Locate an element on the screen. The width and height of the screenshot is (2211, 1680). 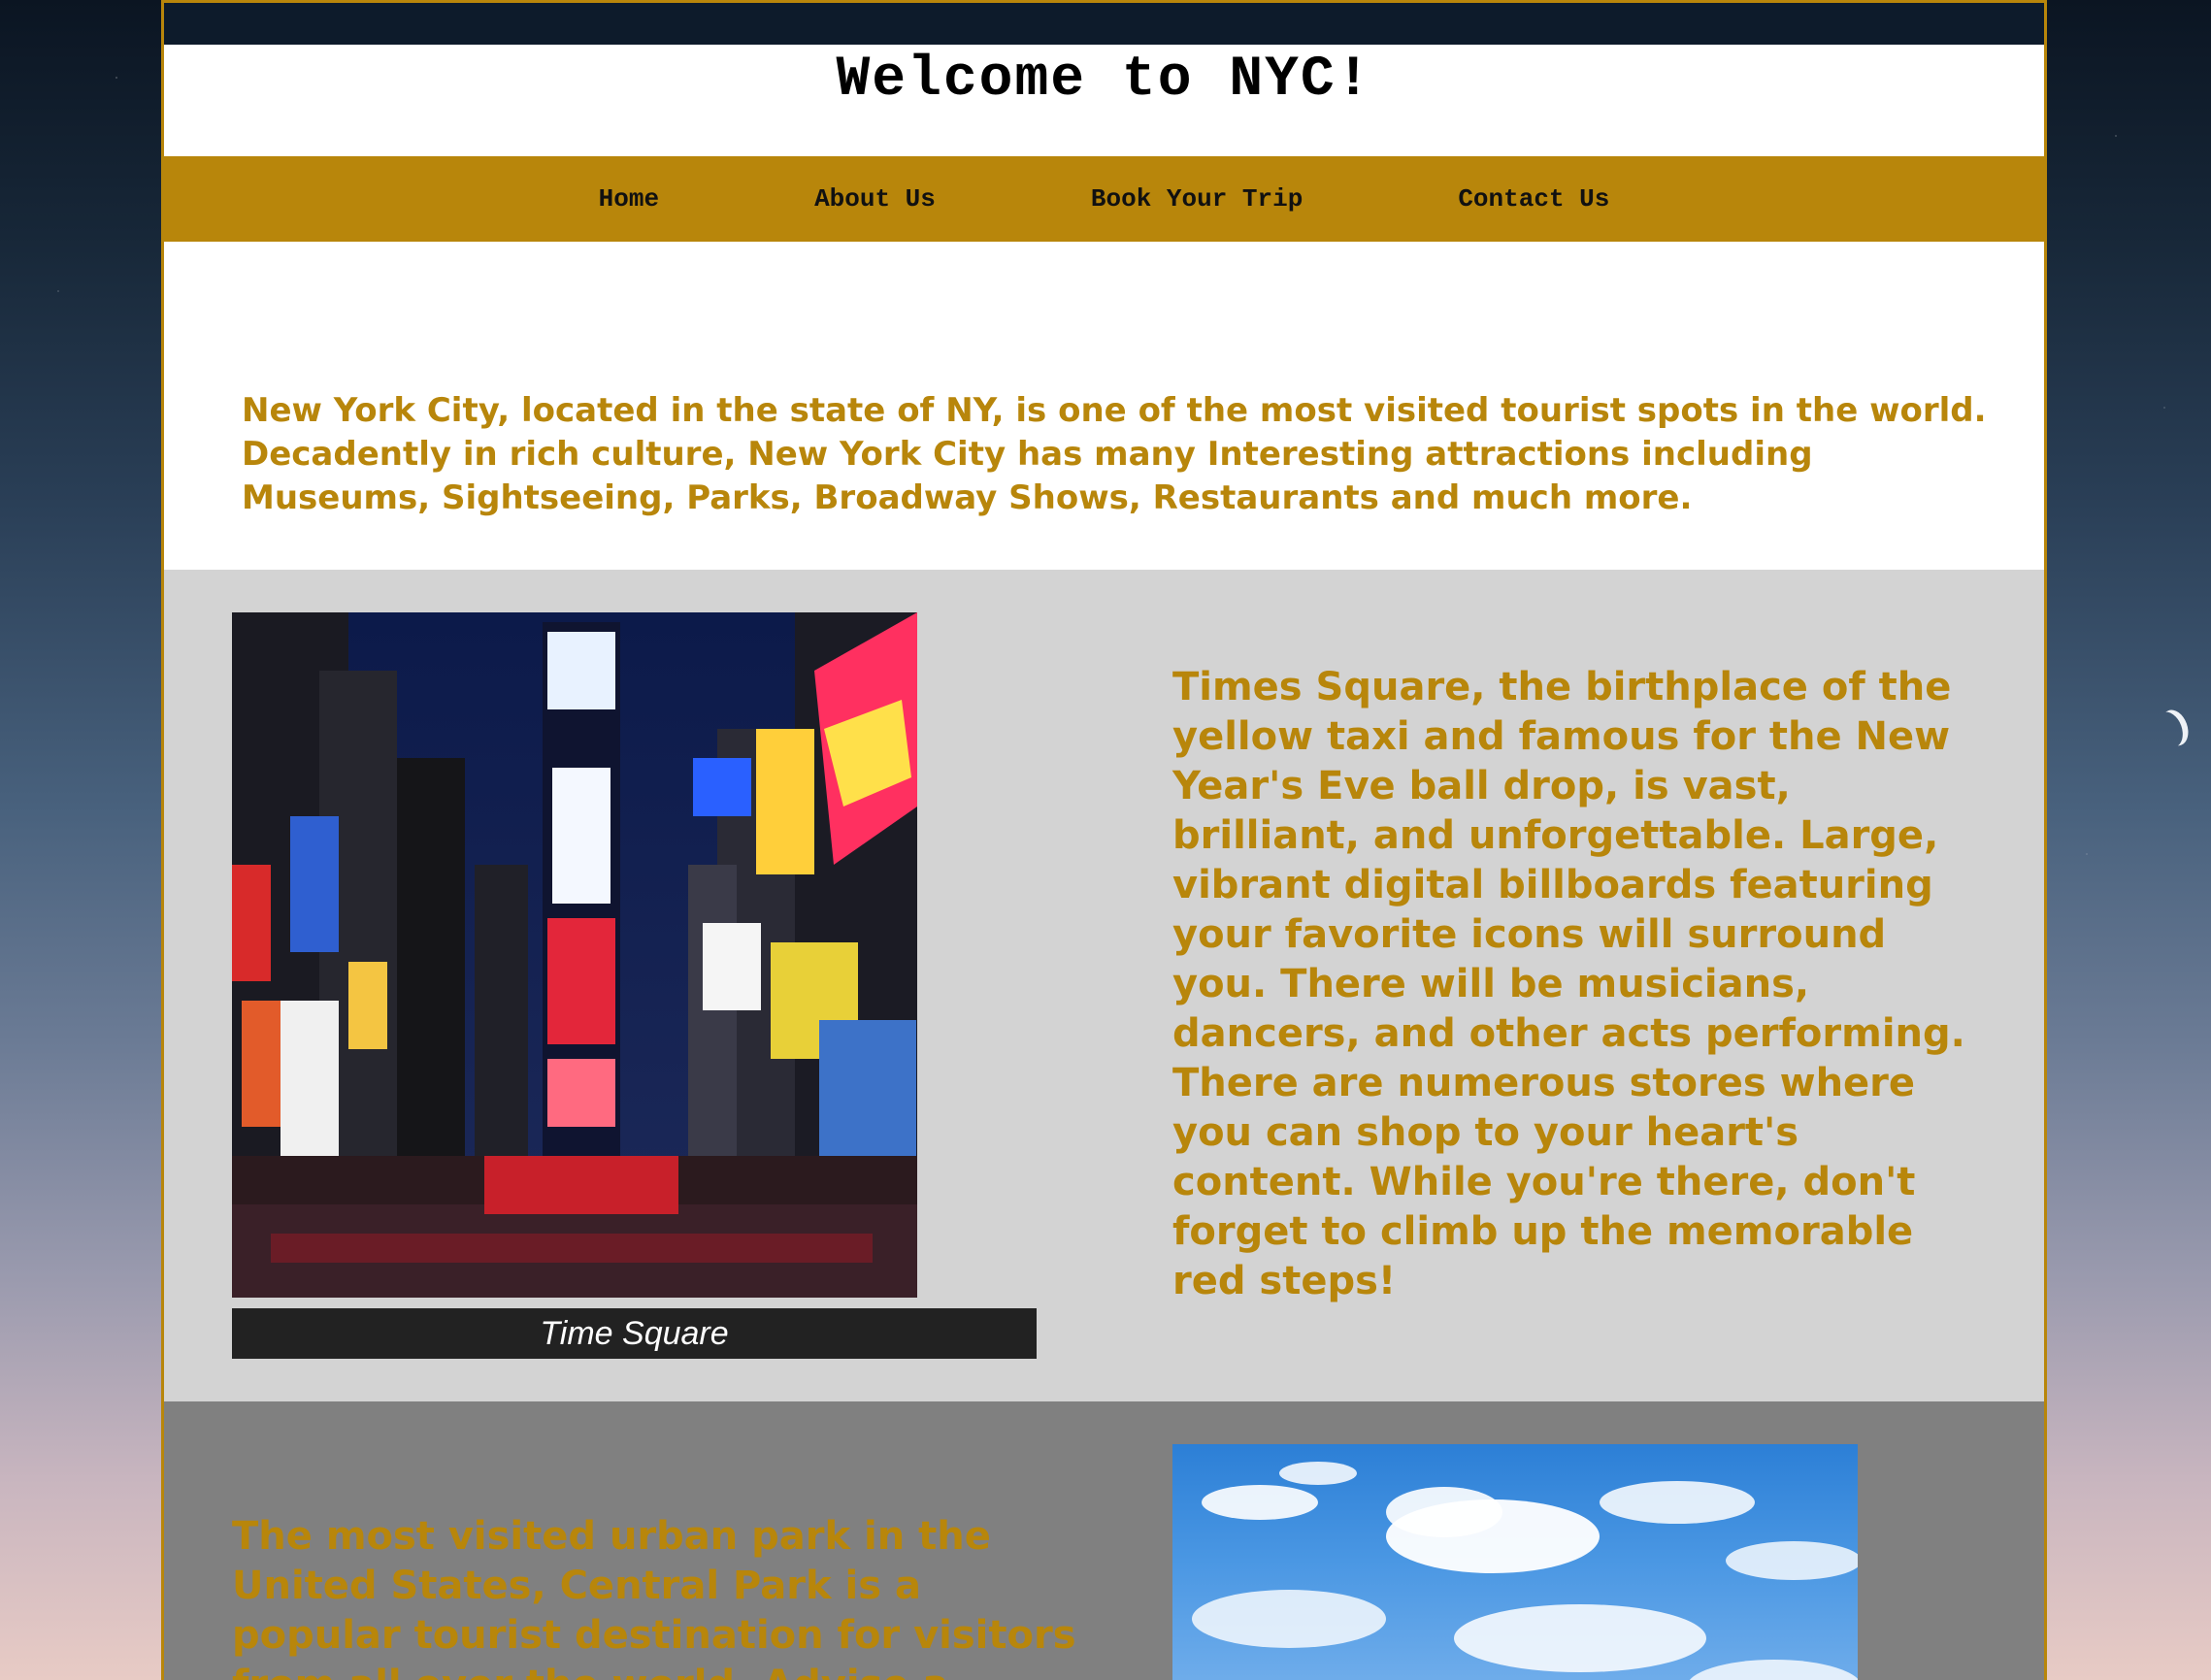
nav-contact-link: Contact Us is located at coordinates (1533, 199).